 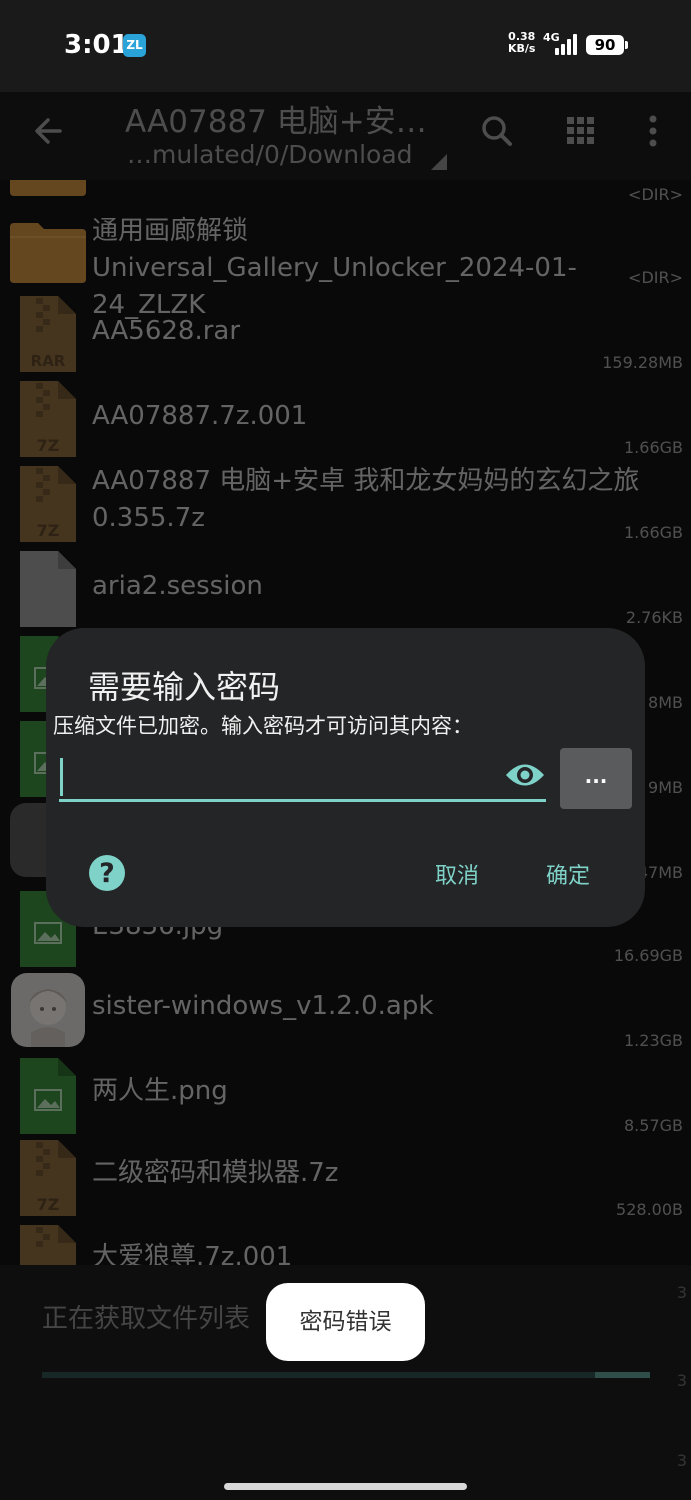 What do you see at coordinates (184, 687) in the screenshot?
I see `dialog-title: 需要输入密码` at bounding box center [184, 687].